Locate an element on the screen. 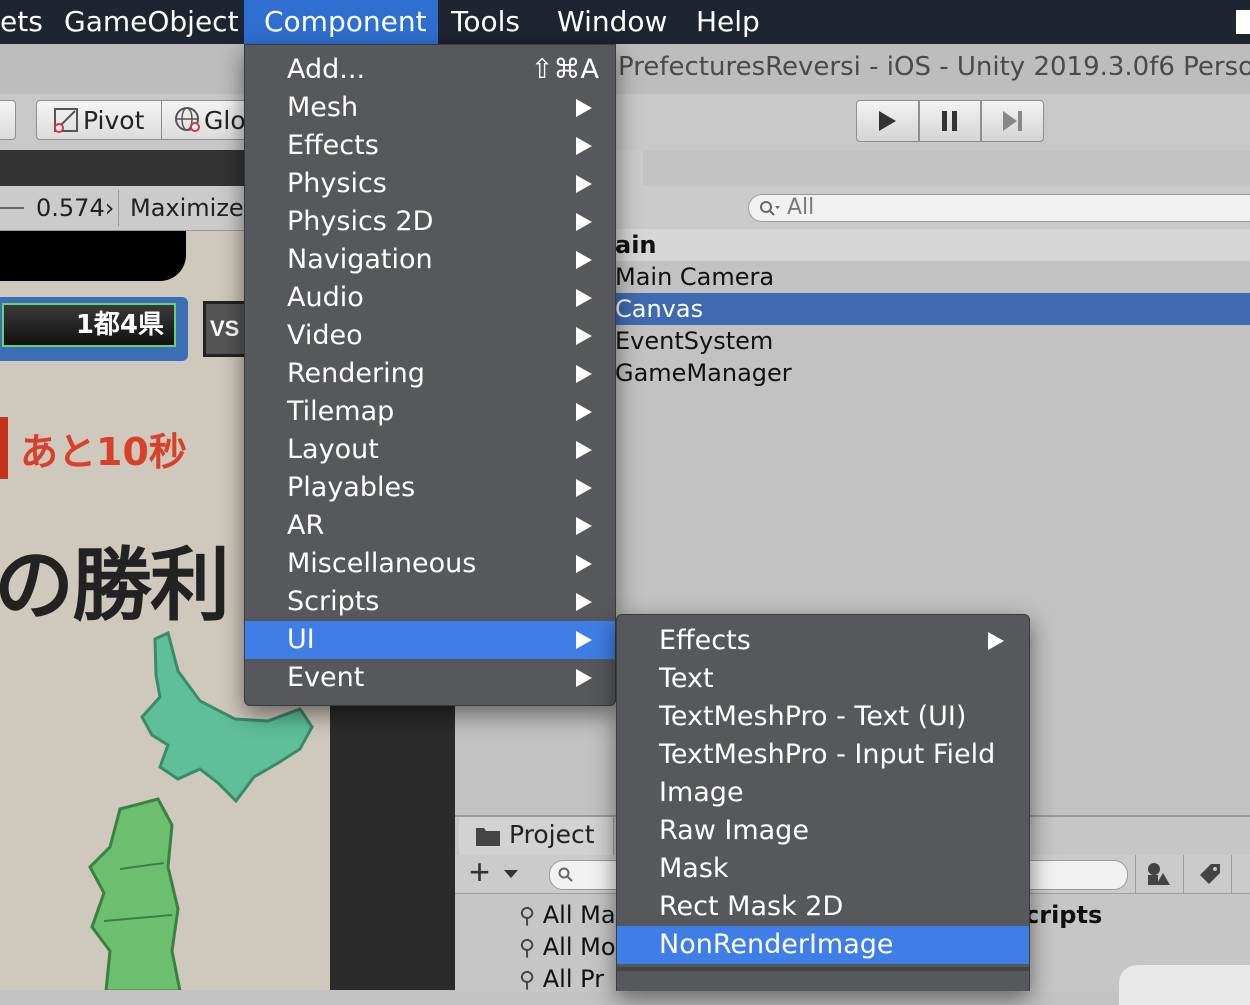 The image size is (1250, 1005). filter-all-prefabs: ⚲ All Pr is located at coordinates (561, 979).